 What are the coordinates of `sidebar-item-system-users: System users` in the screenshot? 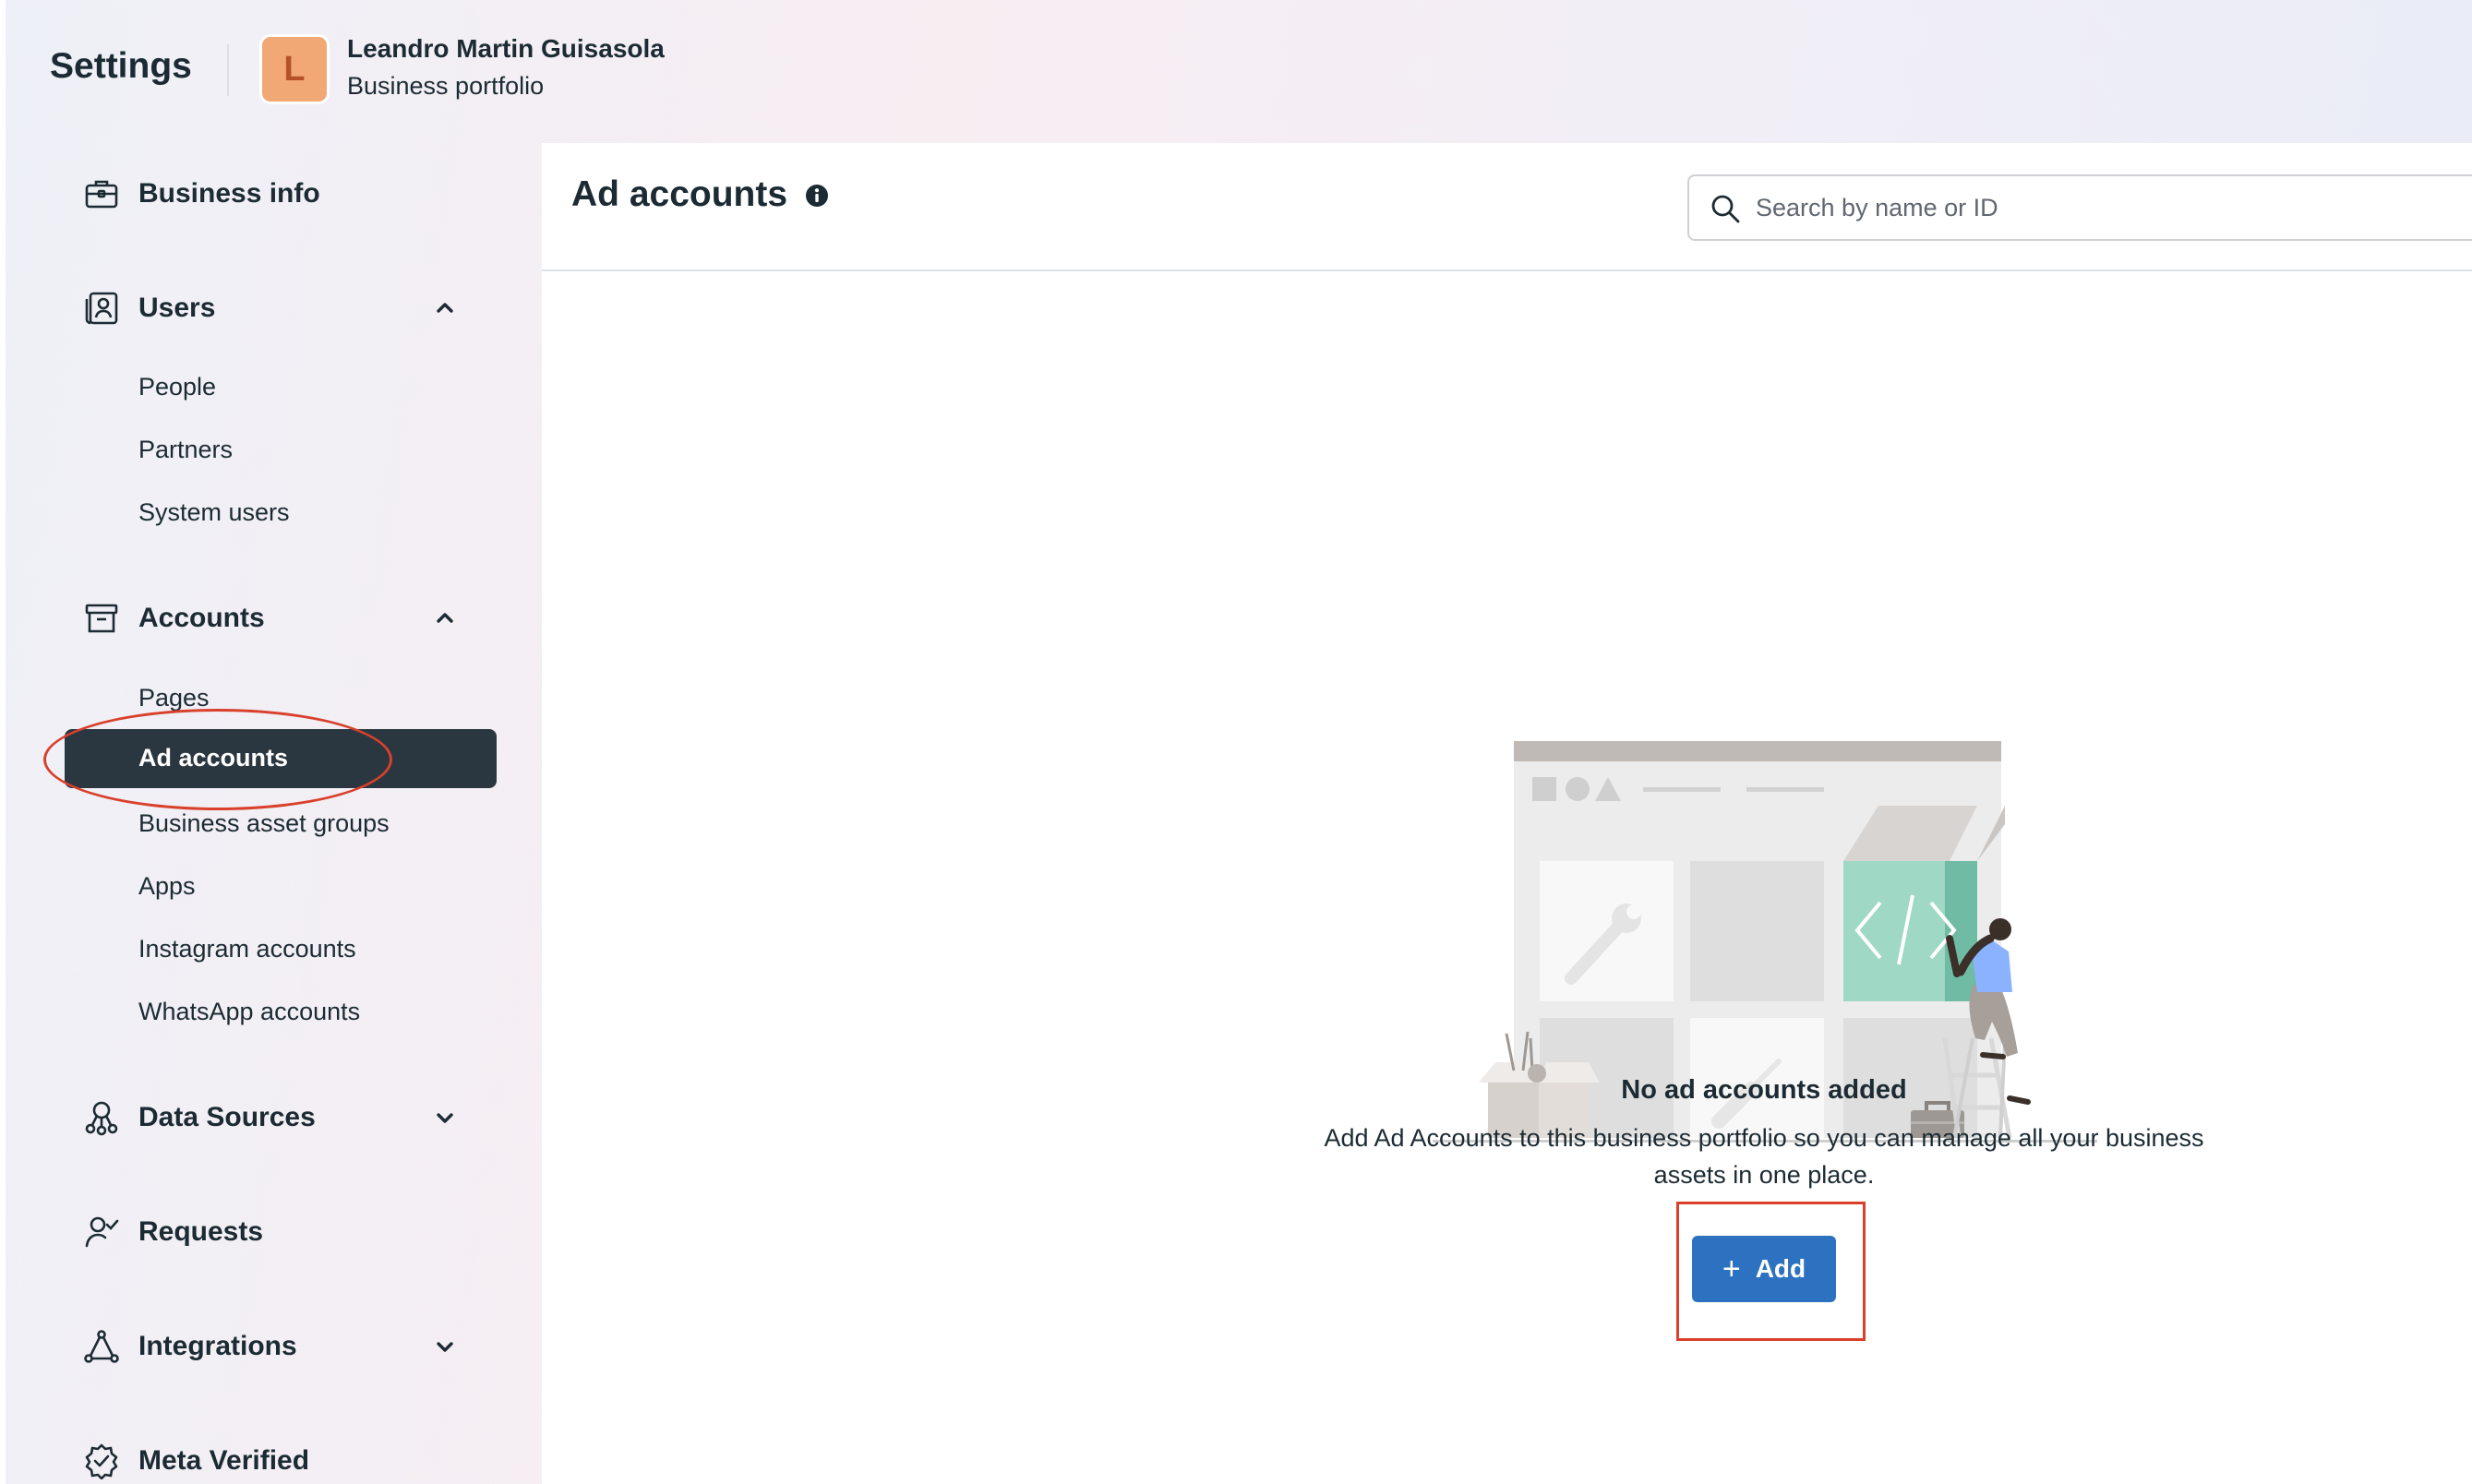 It's located at (214, 512).